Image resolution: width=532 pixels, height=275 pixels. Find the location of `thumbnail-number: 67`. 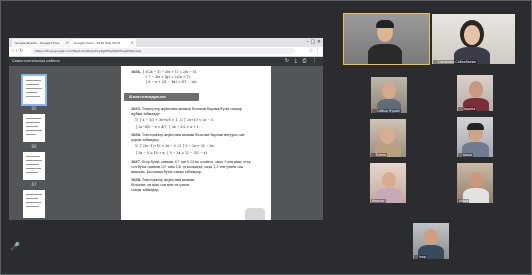

thumbnail-number: 67 is located at coordinates (34, 184).